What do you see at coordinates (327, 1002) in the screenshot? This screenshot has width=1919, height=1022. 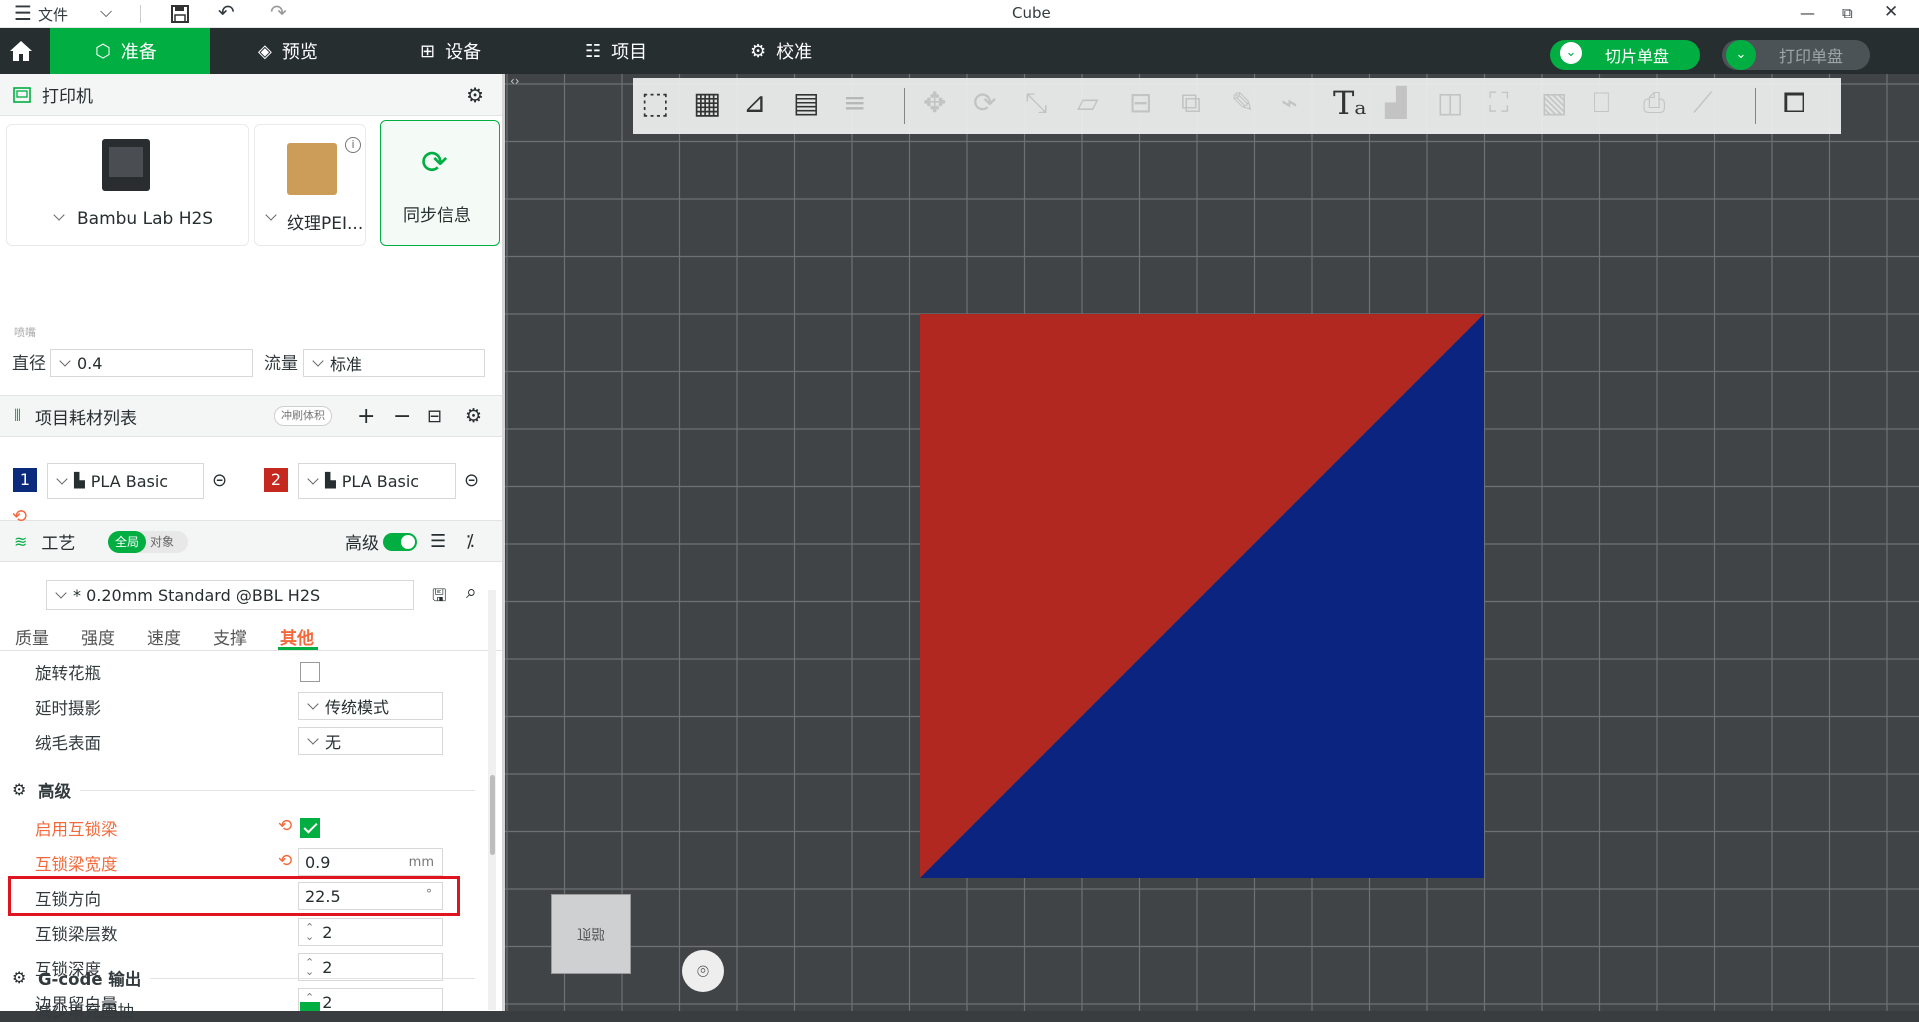 I see `boundary-avoid-value: 2` at bounding box center [327, 1002].